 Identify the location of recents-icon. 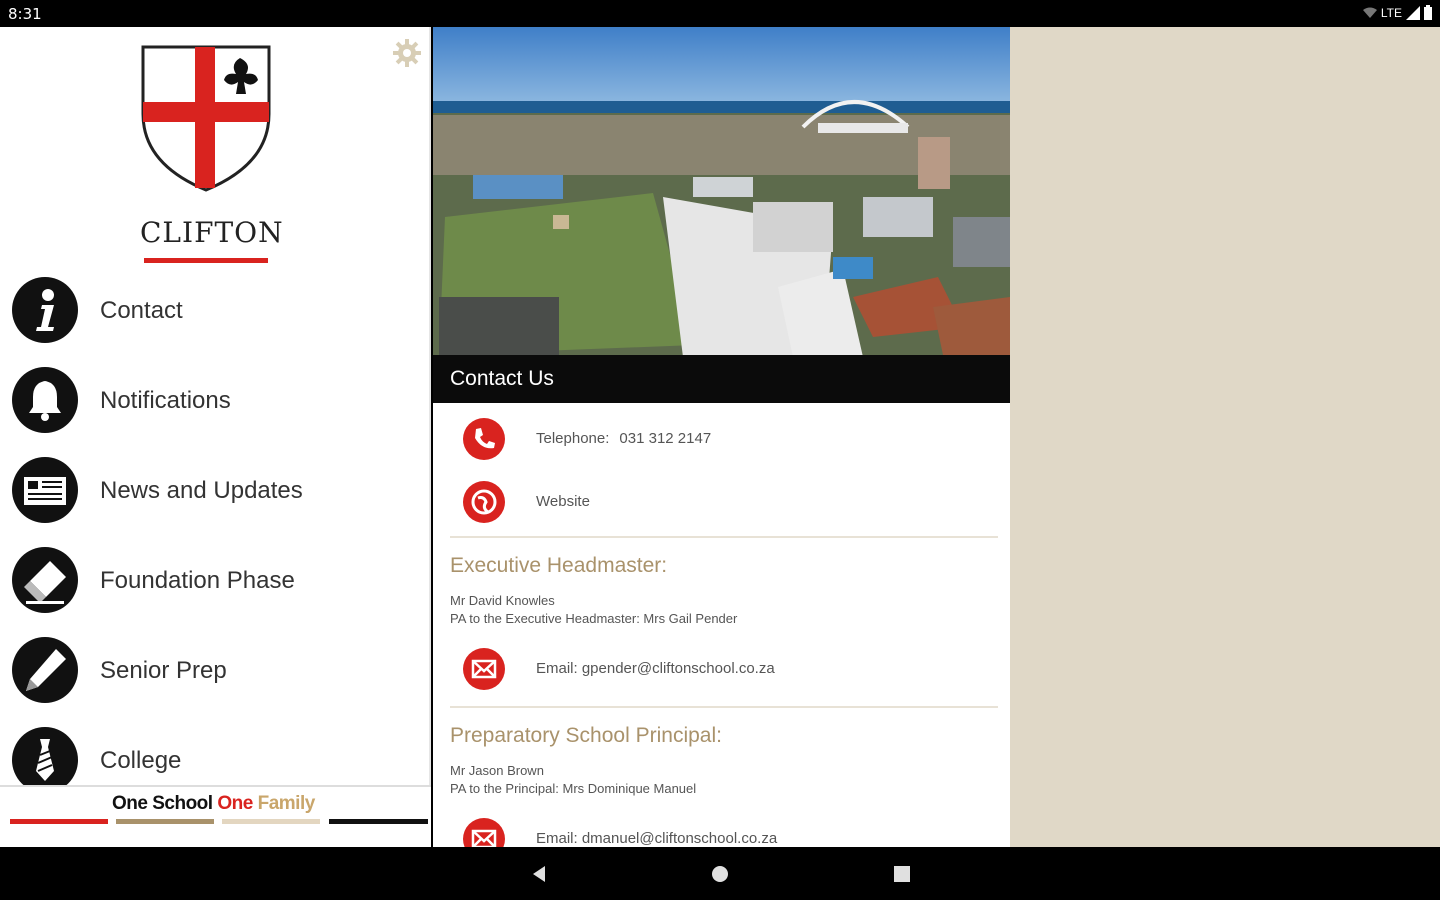
(902, 874).